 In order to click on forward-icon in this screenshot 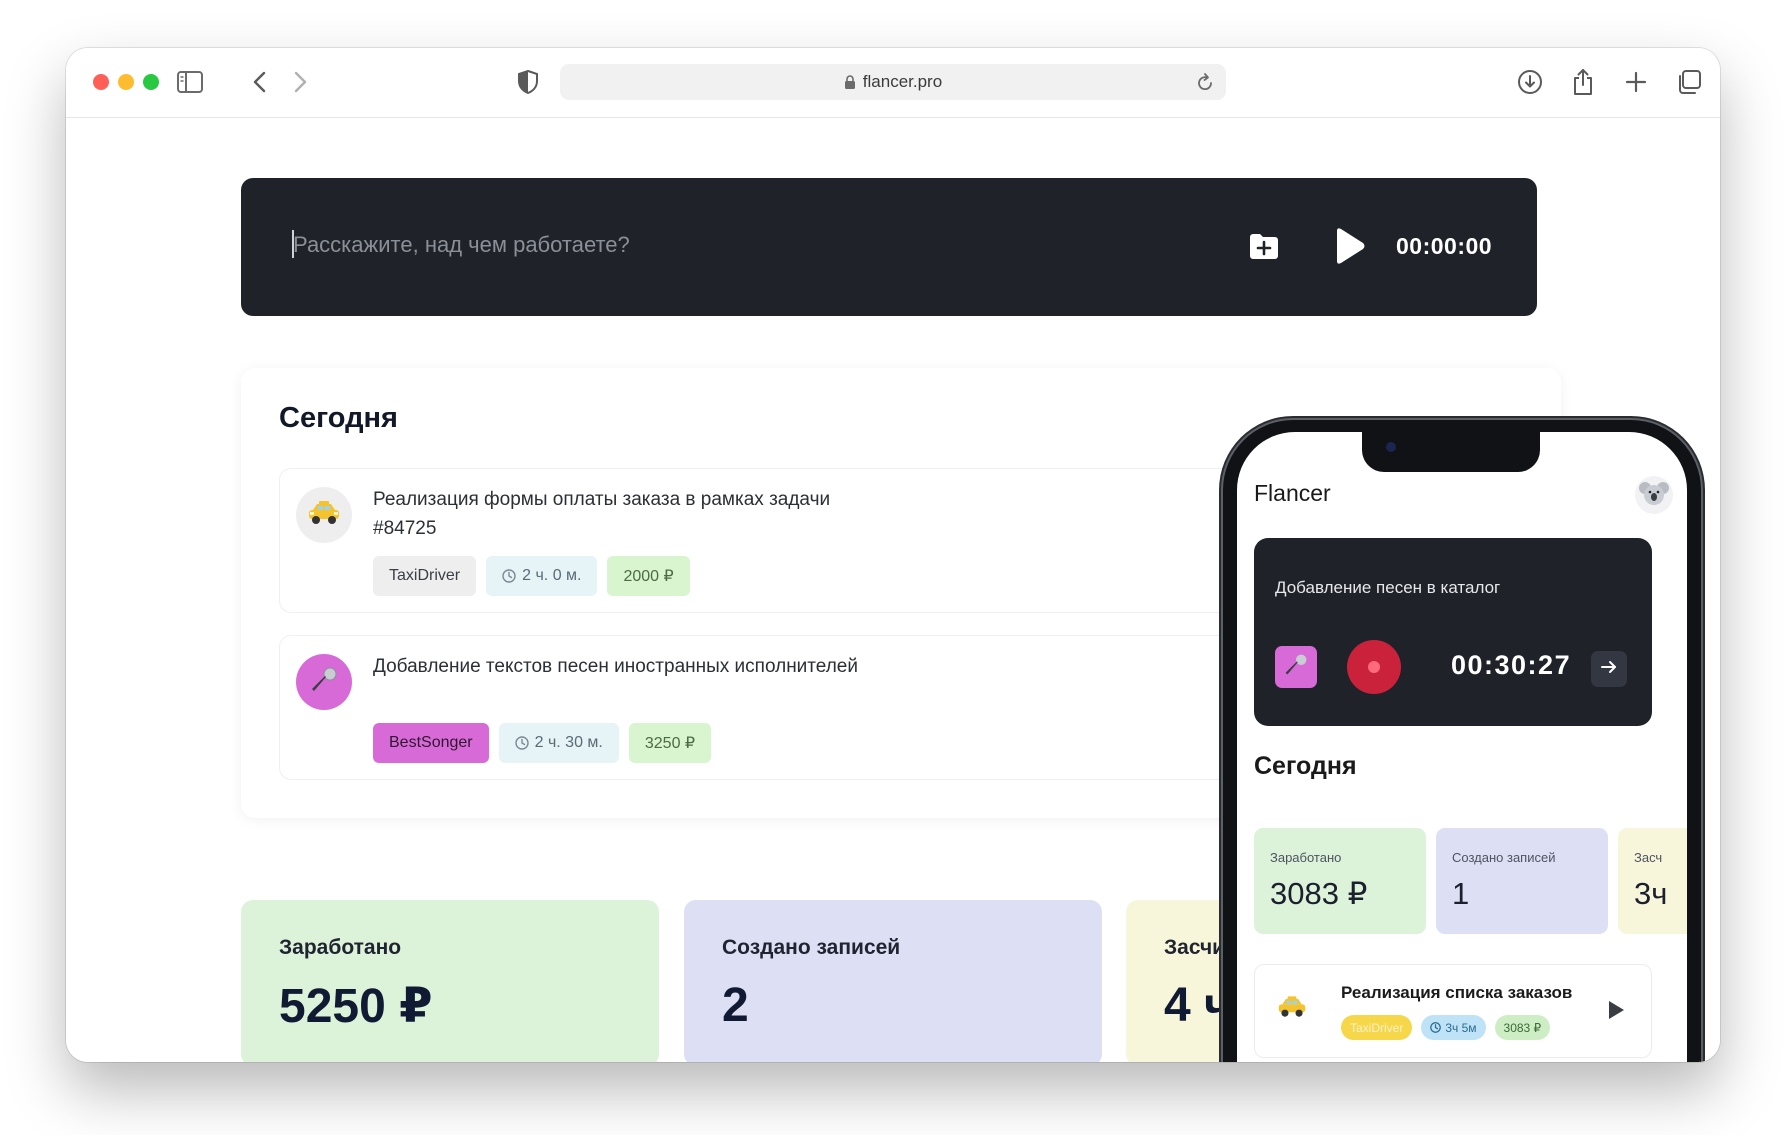, I will do `click(300, 82)`.